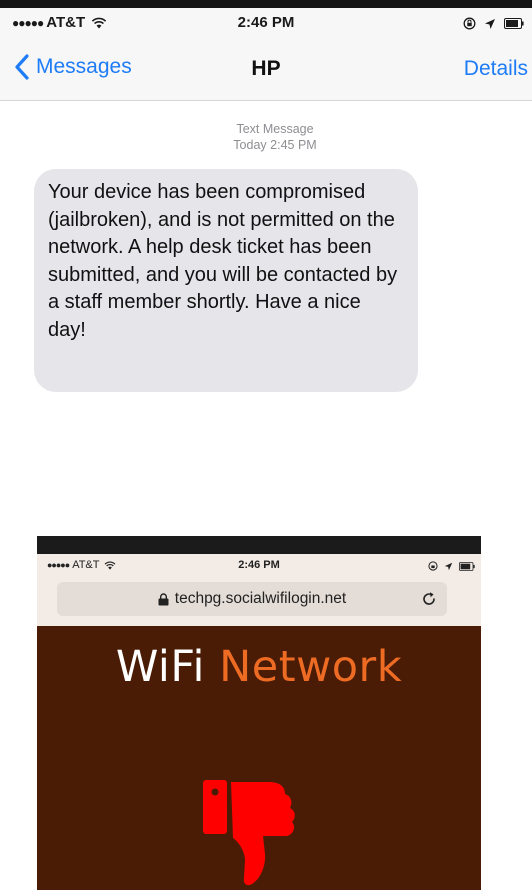 This screenshot has width=532, height=890. I want to click on inset-status-bar: ●●●●● AT&T 2:46 PM, so click(259, 566).